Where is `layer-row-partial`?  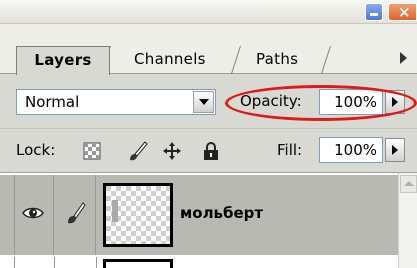
layer-row-partial is located at coordinates (199, 262).